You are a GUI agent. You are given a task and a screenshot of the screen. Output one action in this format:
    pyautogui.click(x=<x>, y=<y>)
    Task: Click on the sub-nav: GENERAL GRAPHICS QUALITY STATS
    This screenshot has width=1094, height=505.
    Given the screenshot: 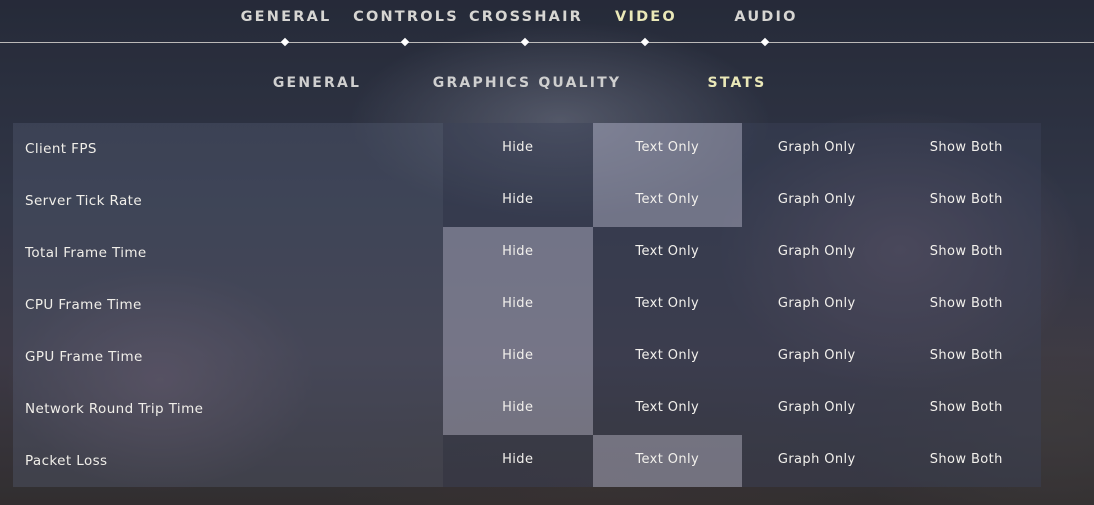 What is the action you would take?
    pyautogui.click(x=547, y=84)
    